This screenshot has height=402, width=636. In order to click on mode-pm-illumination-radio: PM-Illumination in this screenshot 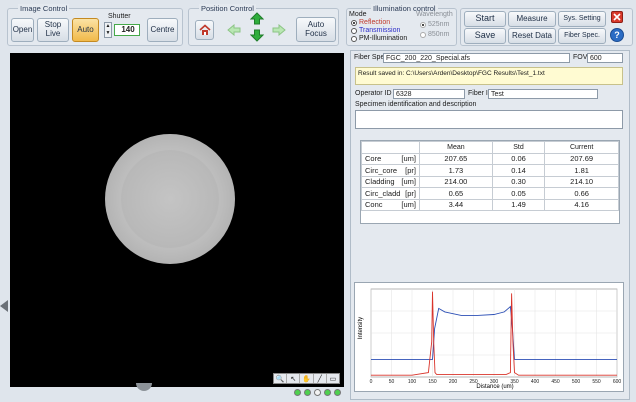, I will do `click(379, 38)`.